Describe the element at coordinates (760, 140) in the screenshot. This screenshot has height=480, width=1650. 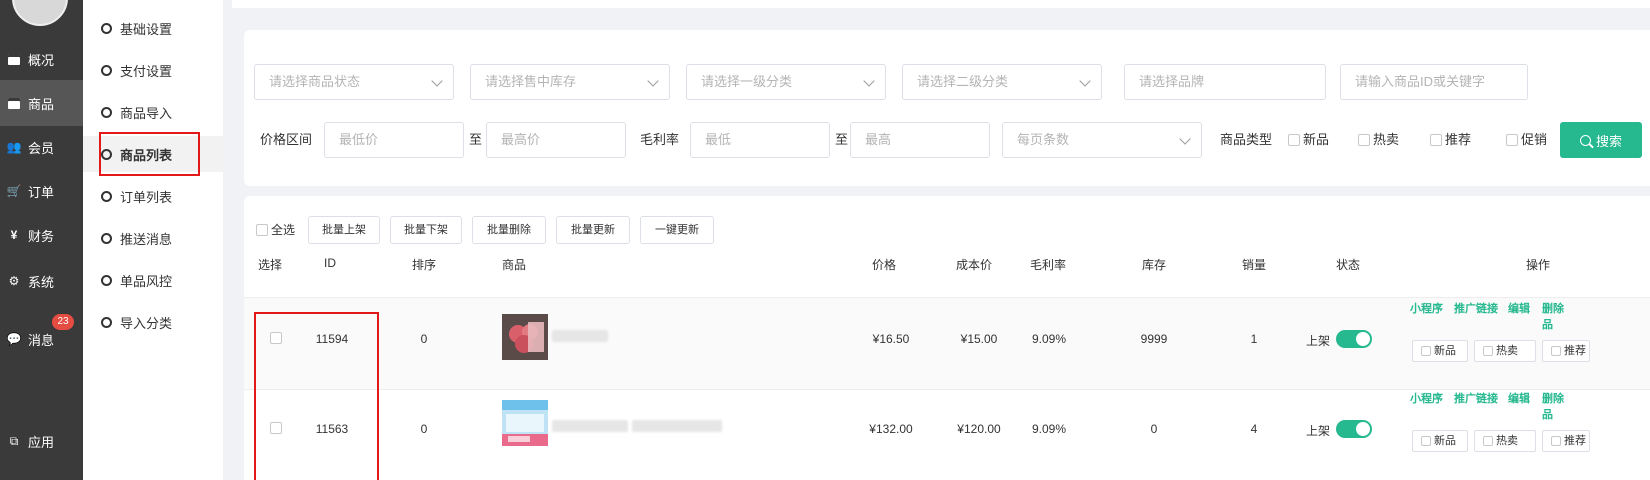
I see `margin-min-input: 最低` at that location.